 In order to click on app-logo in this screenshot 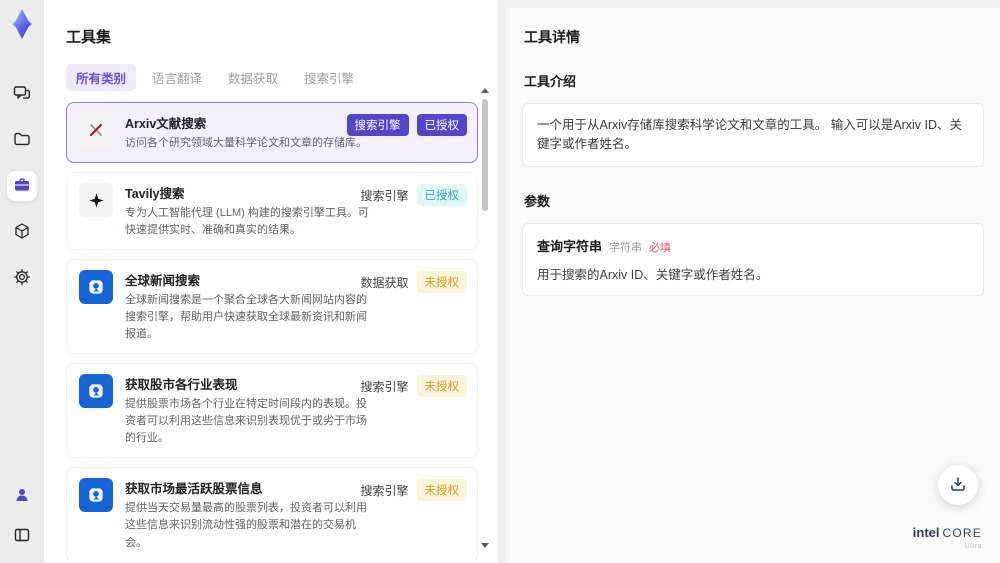, I will do `click(22, 24)`.